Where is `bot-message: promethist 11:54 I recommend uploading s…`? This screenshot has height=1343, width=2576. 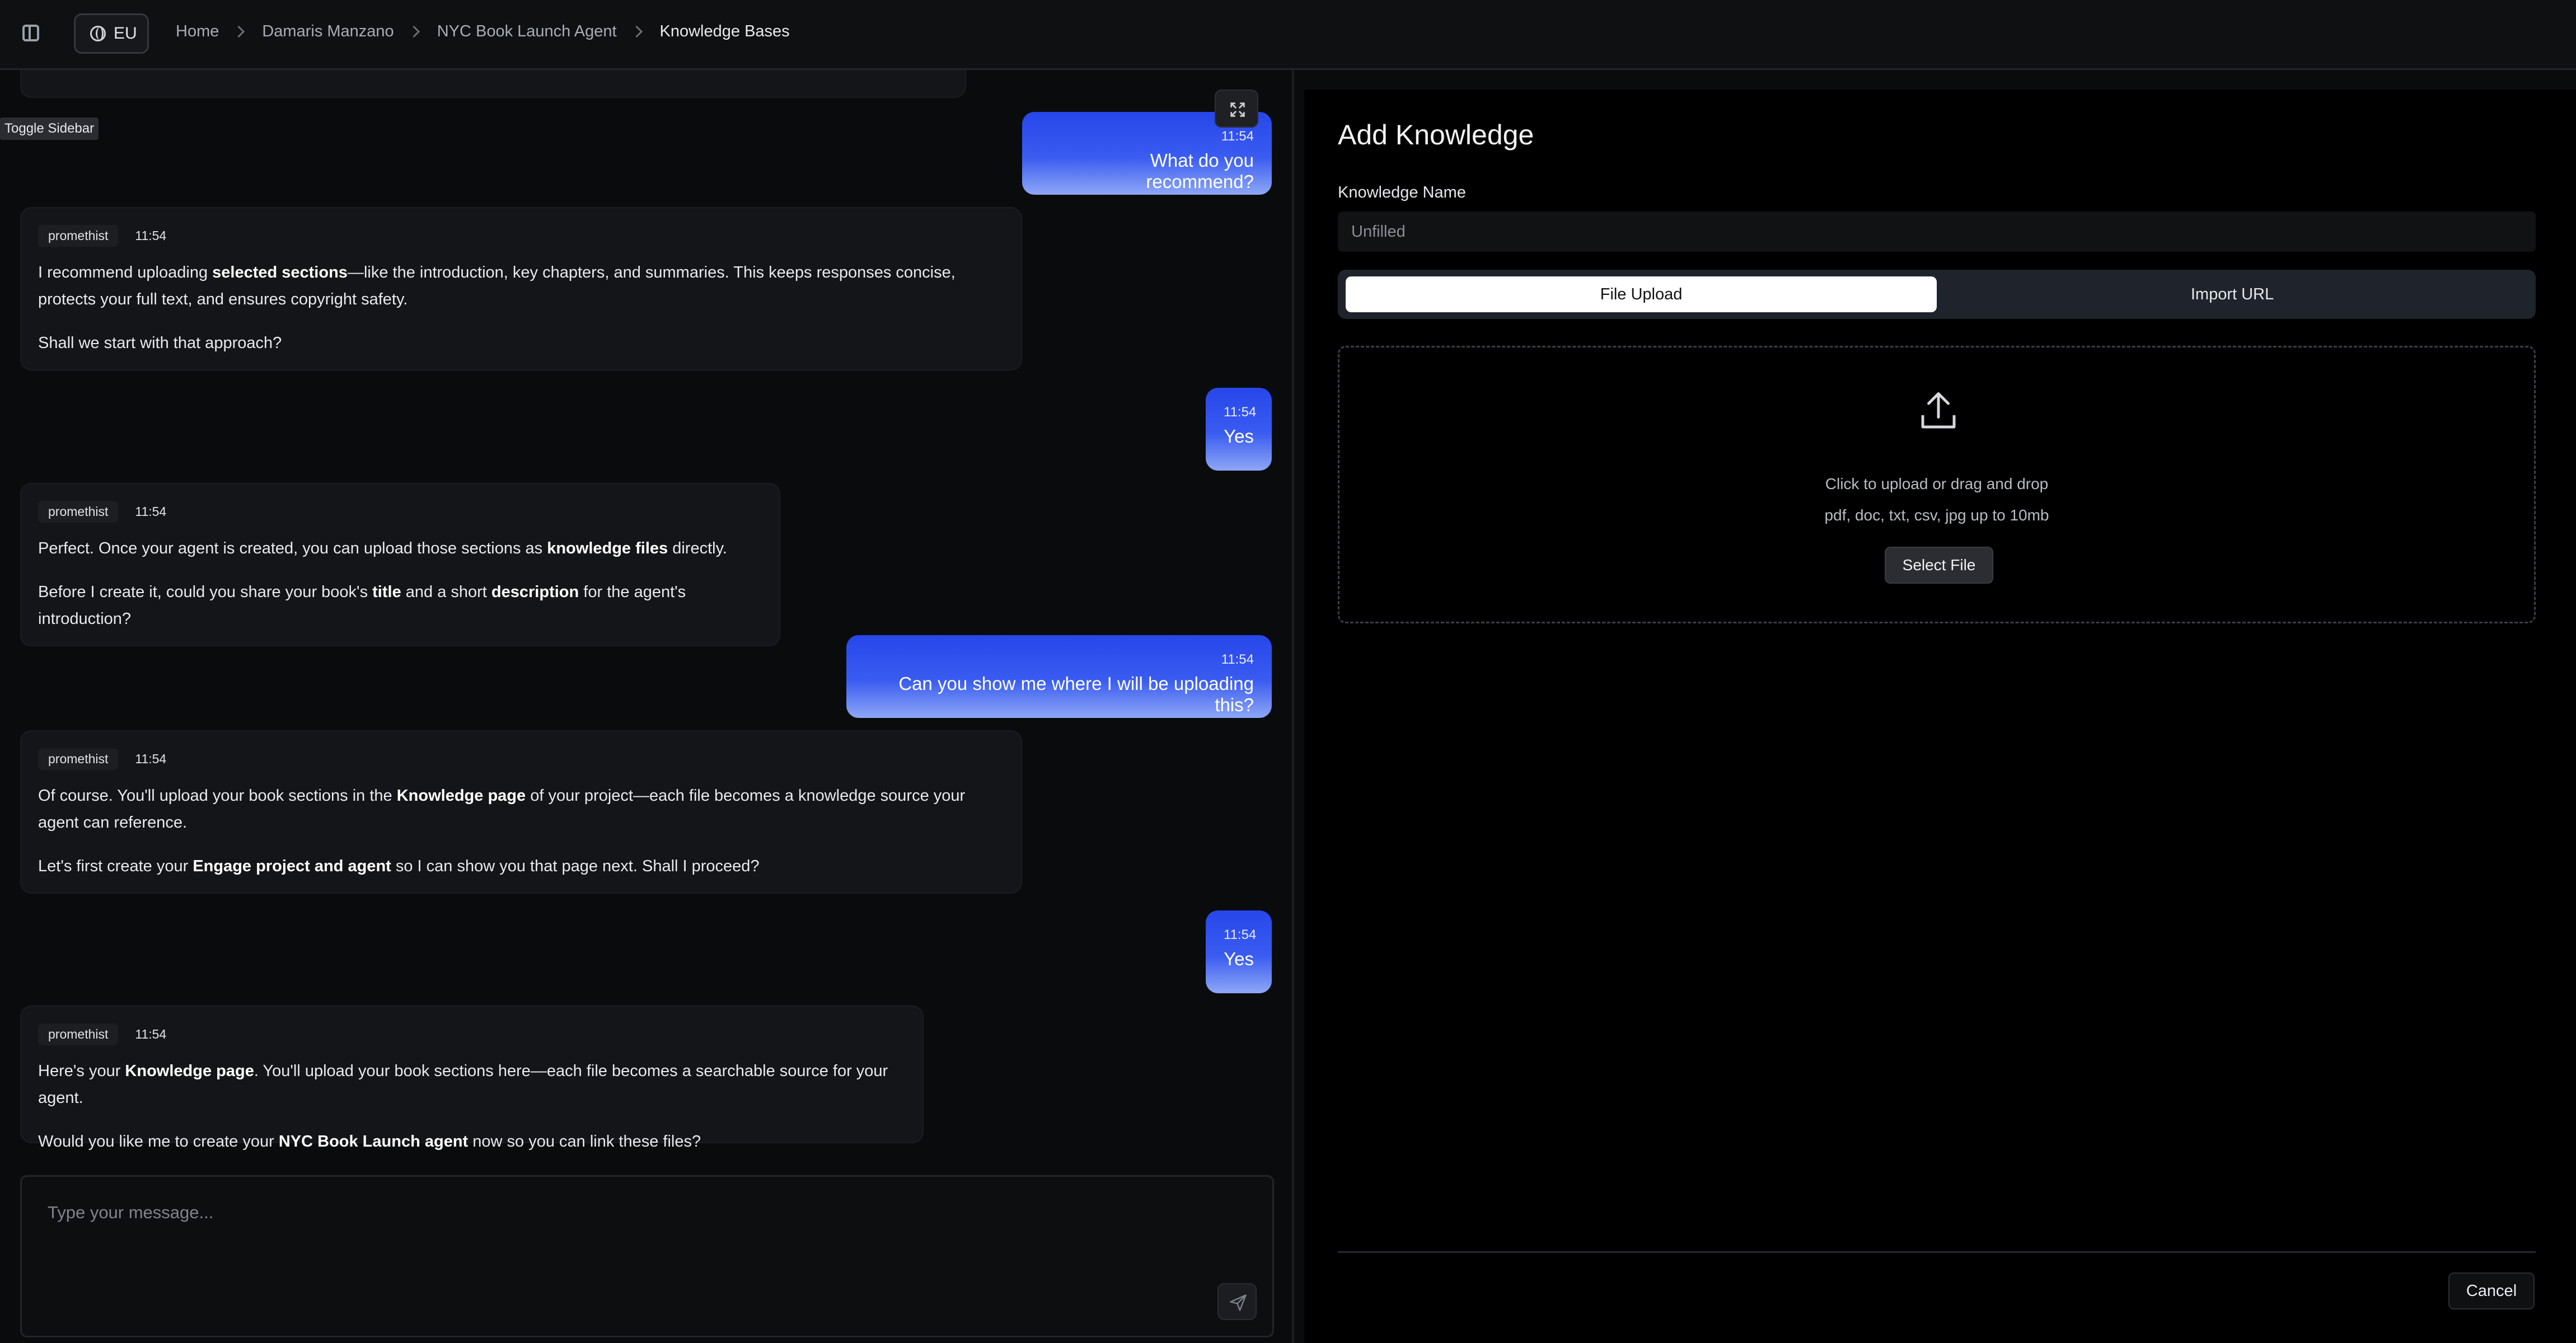 bot-message: promethist 11:54 I recommend uploading s… is located at coordinates (521, 288).